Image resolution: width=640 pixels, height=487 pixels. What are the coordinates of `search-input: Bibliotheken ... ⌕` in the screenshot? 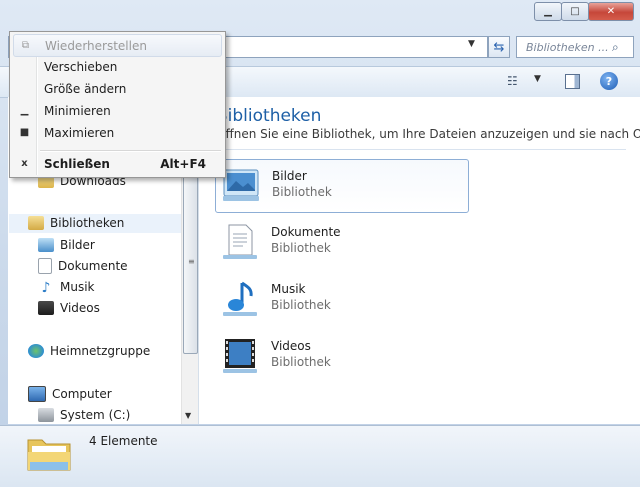 It's located at (575, 47).